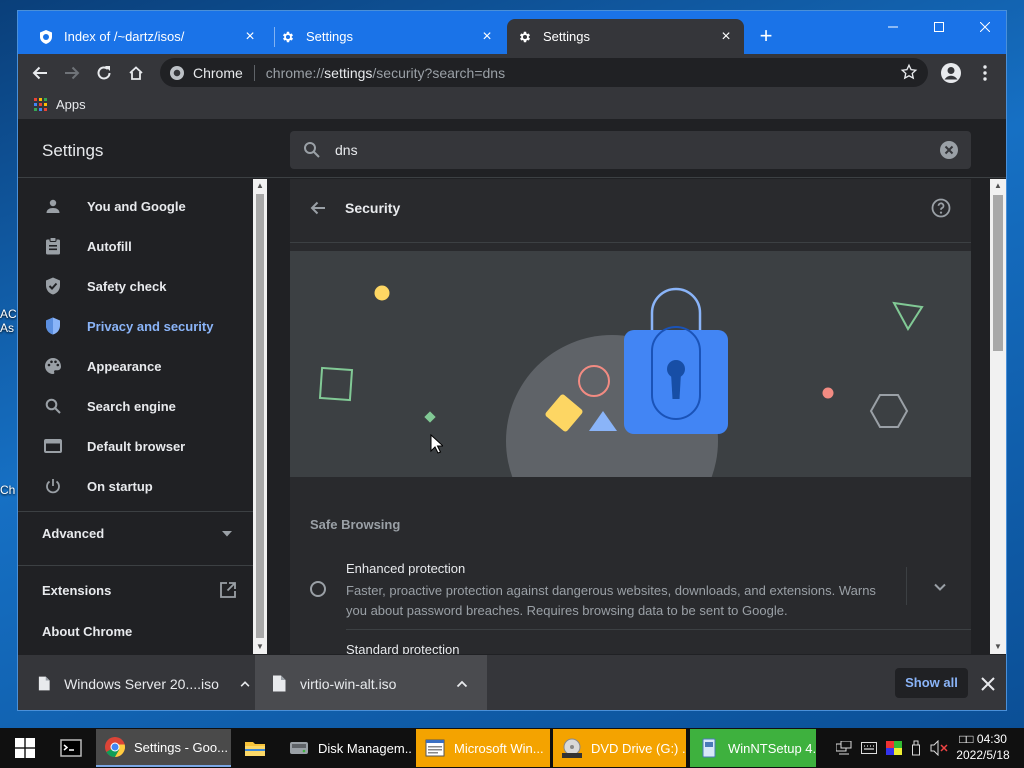 This screenshot has height=768, width=1024. Describe the element at coordinates (135, 206) in the screenshot. I see `sidebar-item-you-and-google: You and Google` at that location.